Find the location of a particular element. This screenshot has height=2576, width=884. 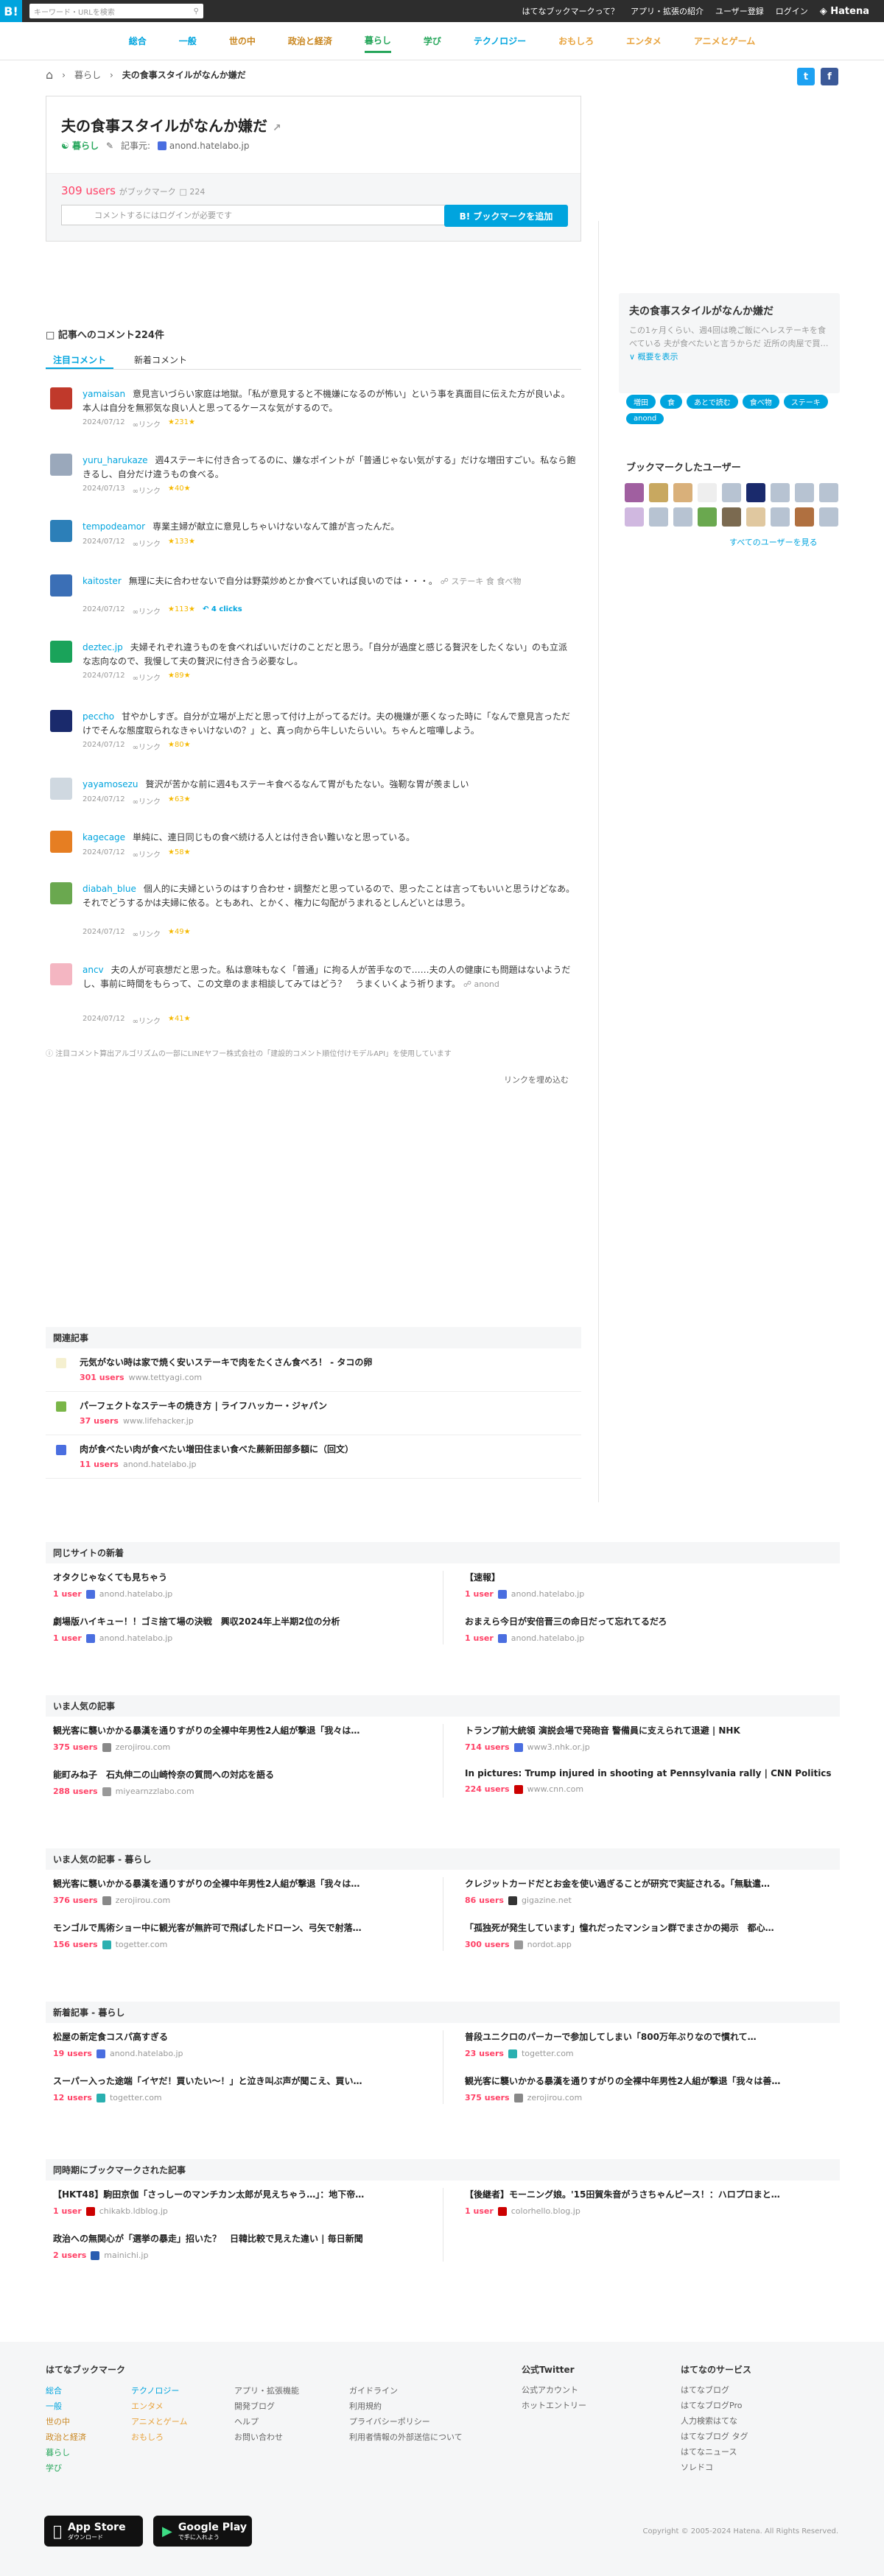

footer-link: 公式アカウント is located at coordinates (554, 2390).